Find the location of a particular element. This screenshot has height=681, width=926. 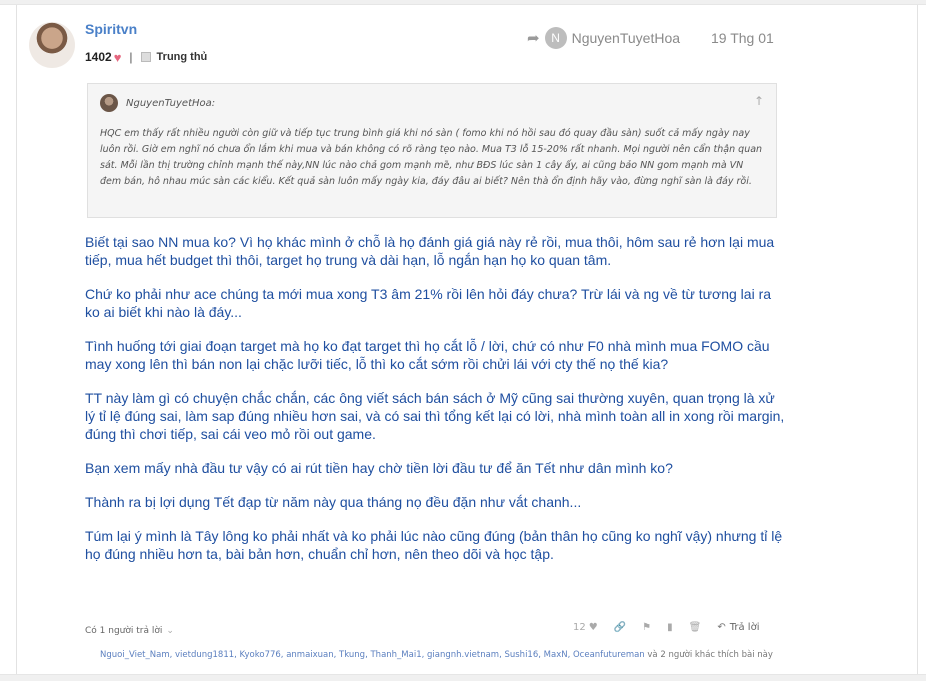

post-author: Spiritvn is located at coordinates (111, 29).